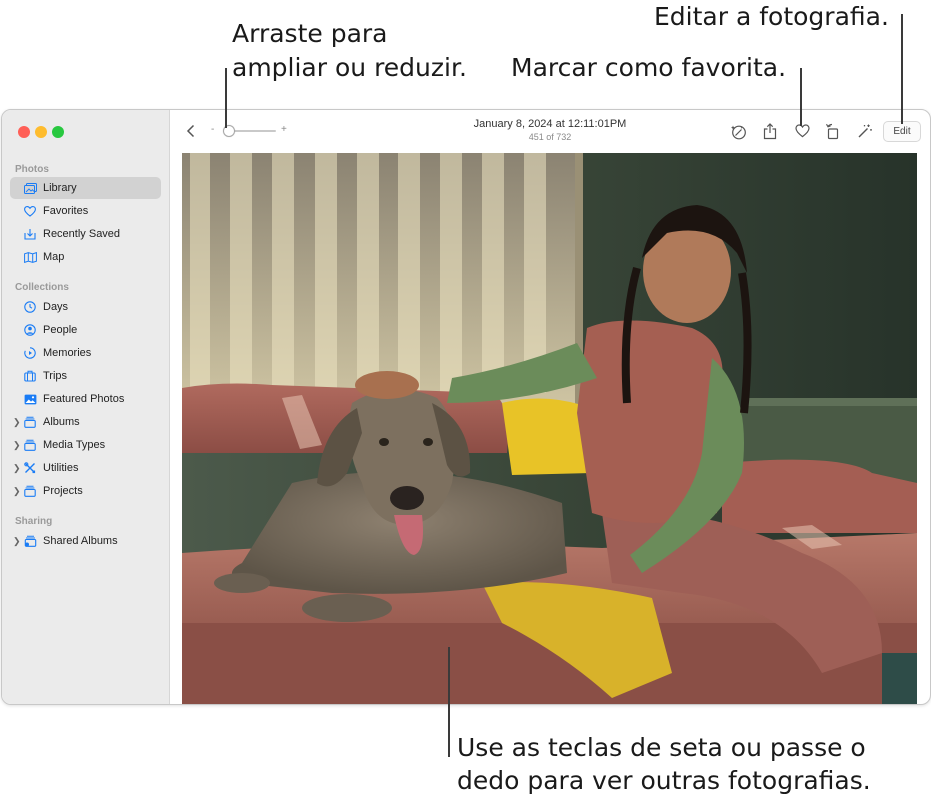 This screenshot has width=931, height=803. I want to click on person-icon, so click(30, 330).